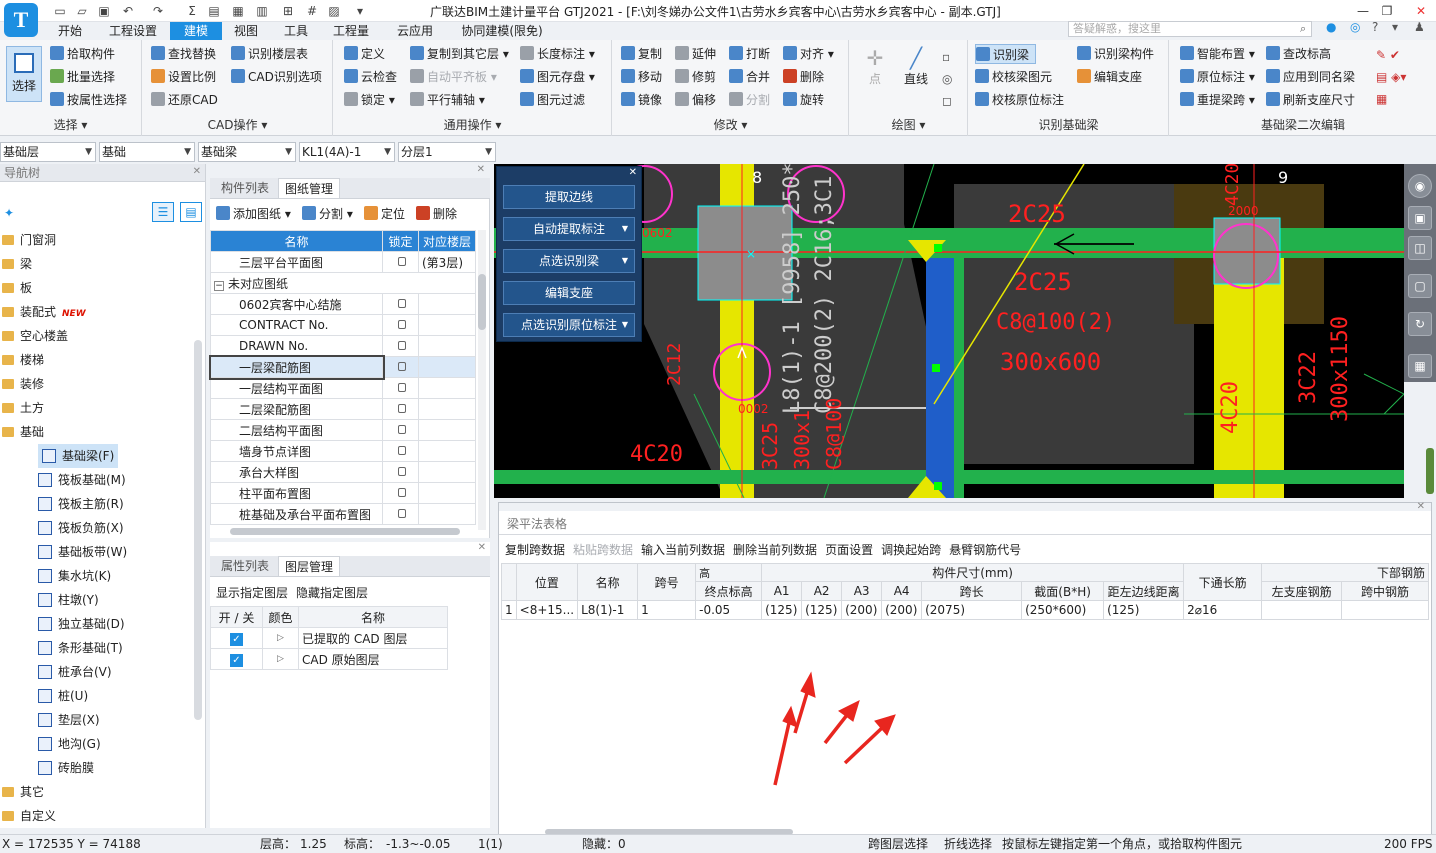 This screenshot has height=853, width=1436. What do you see at coordinates (247, 152) in the screenshot?
I see `type-select: 基础梁 ▼` at bounding box center [247, 152].